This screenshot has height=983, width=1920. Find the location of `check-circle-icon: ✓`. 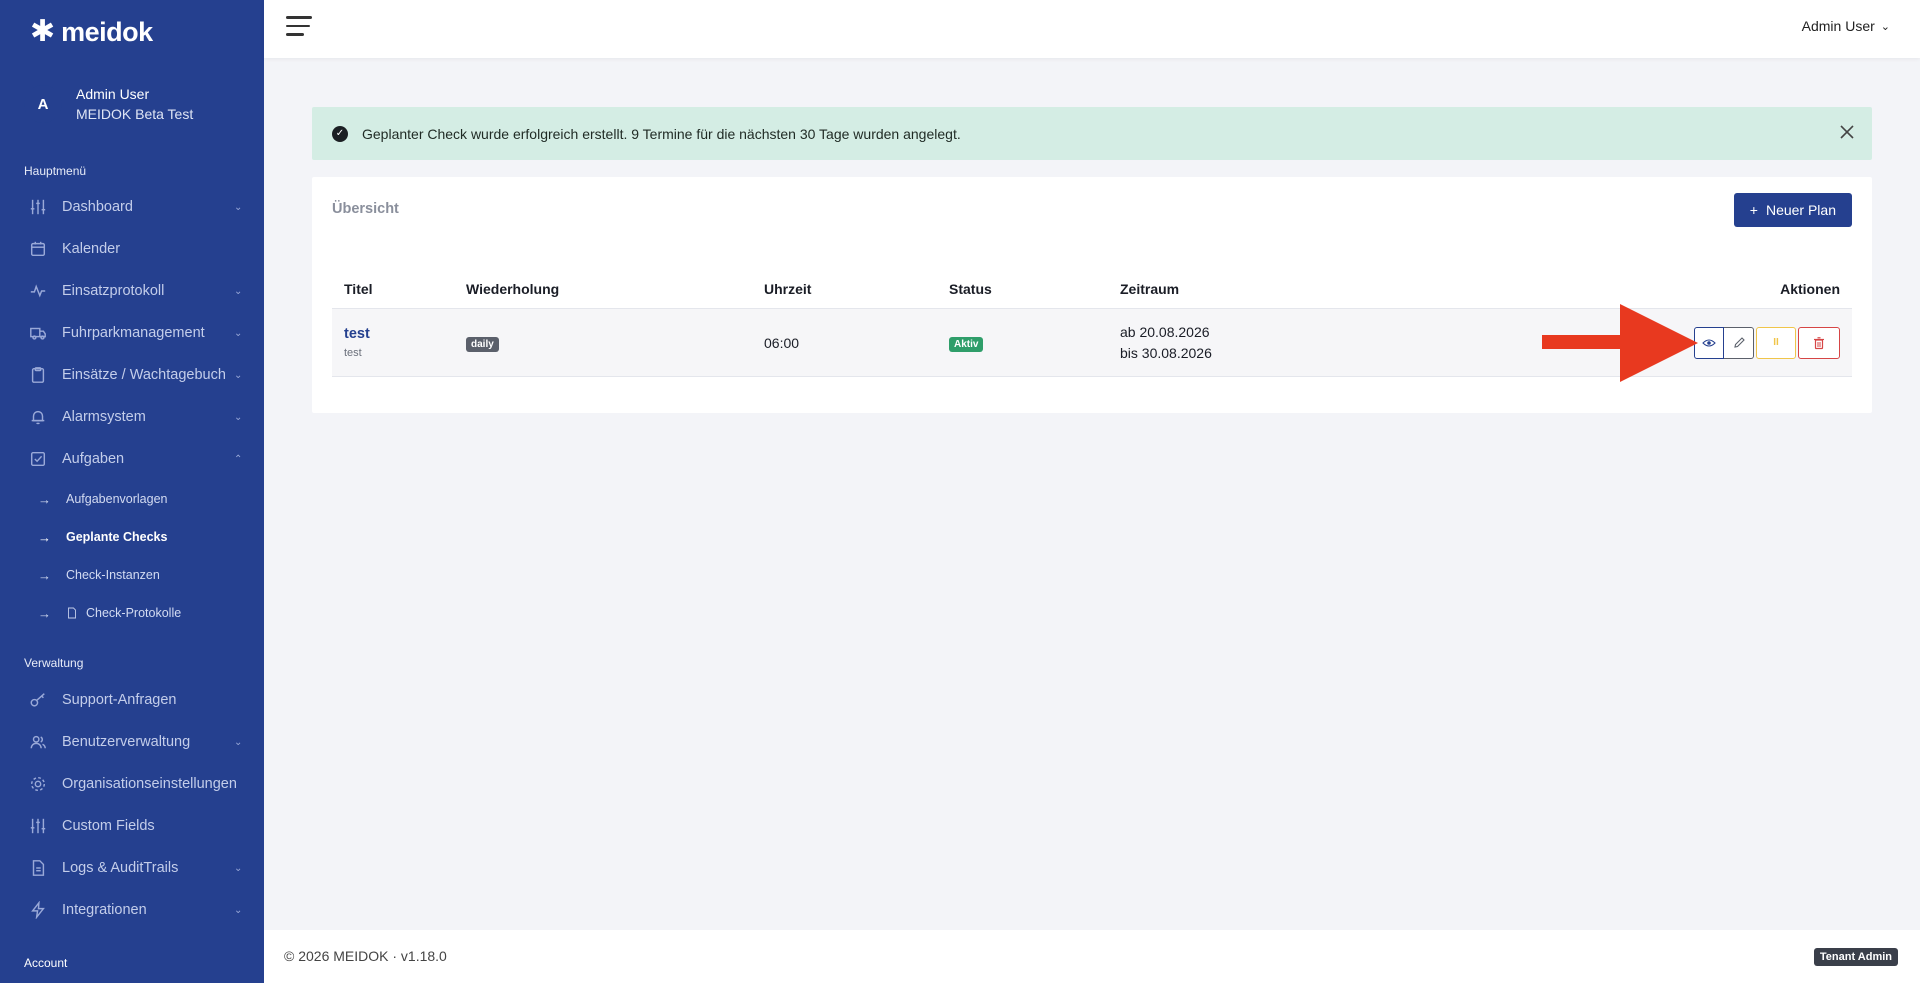

check-circle-icon: ✓ is located at coordinates (340, 133).